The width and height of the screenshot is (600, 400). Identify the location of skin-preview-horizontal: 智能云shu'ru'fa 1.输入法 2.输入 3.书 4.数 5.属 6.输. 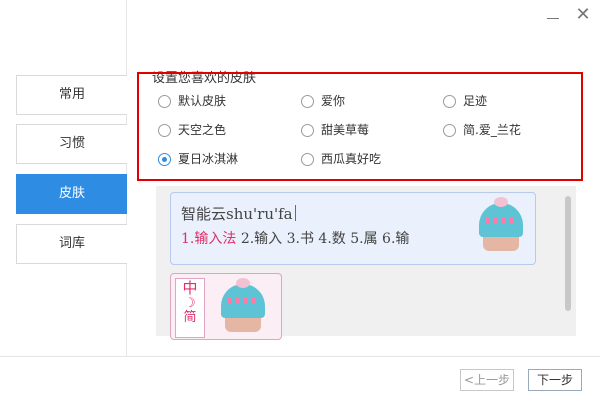
(353, 228).